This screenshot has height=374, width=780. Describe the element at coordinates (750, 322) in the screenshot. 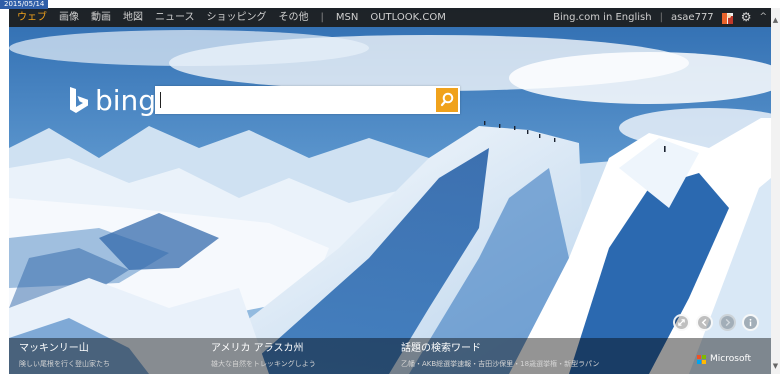

I see `info-icon` at that location.